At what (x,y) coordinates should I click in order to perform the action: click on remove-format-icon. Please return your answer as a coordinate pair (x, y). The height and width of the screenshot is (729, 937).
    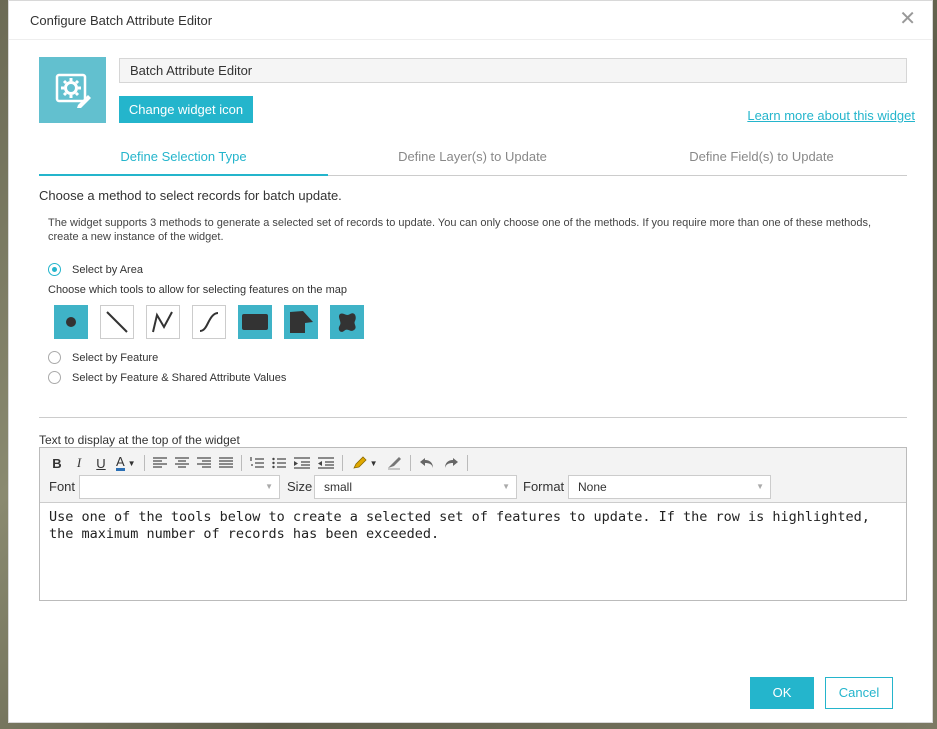
    Looking at the image, I should click on (394, 463).